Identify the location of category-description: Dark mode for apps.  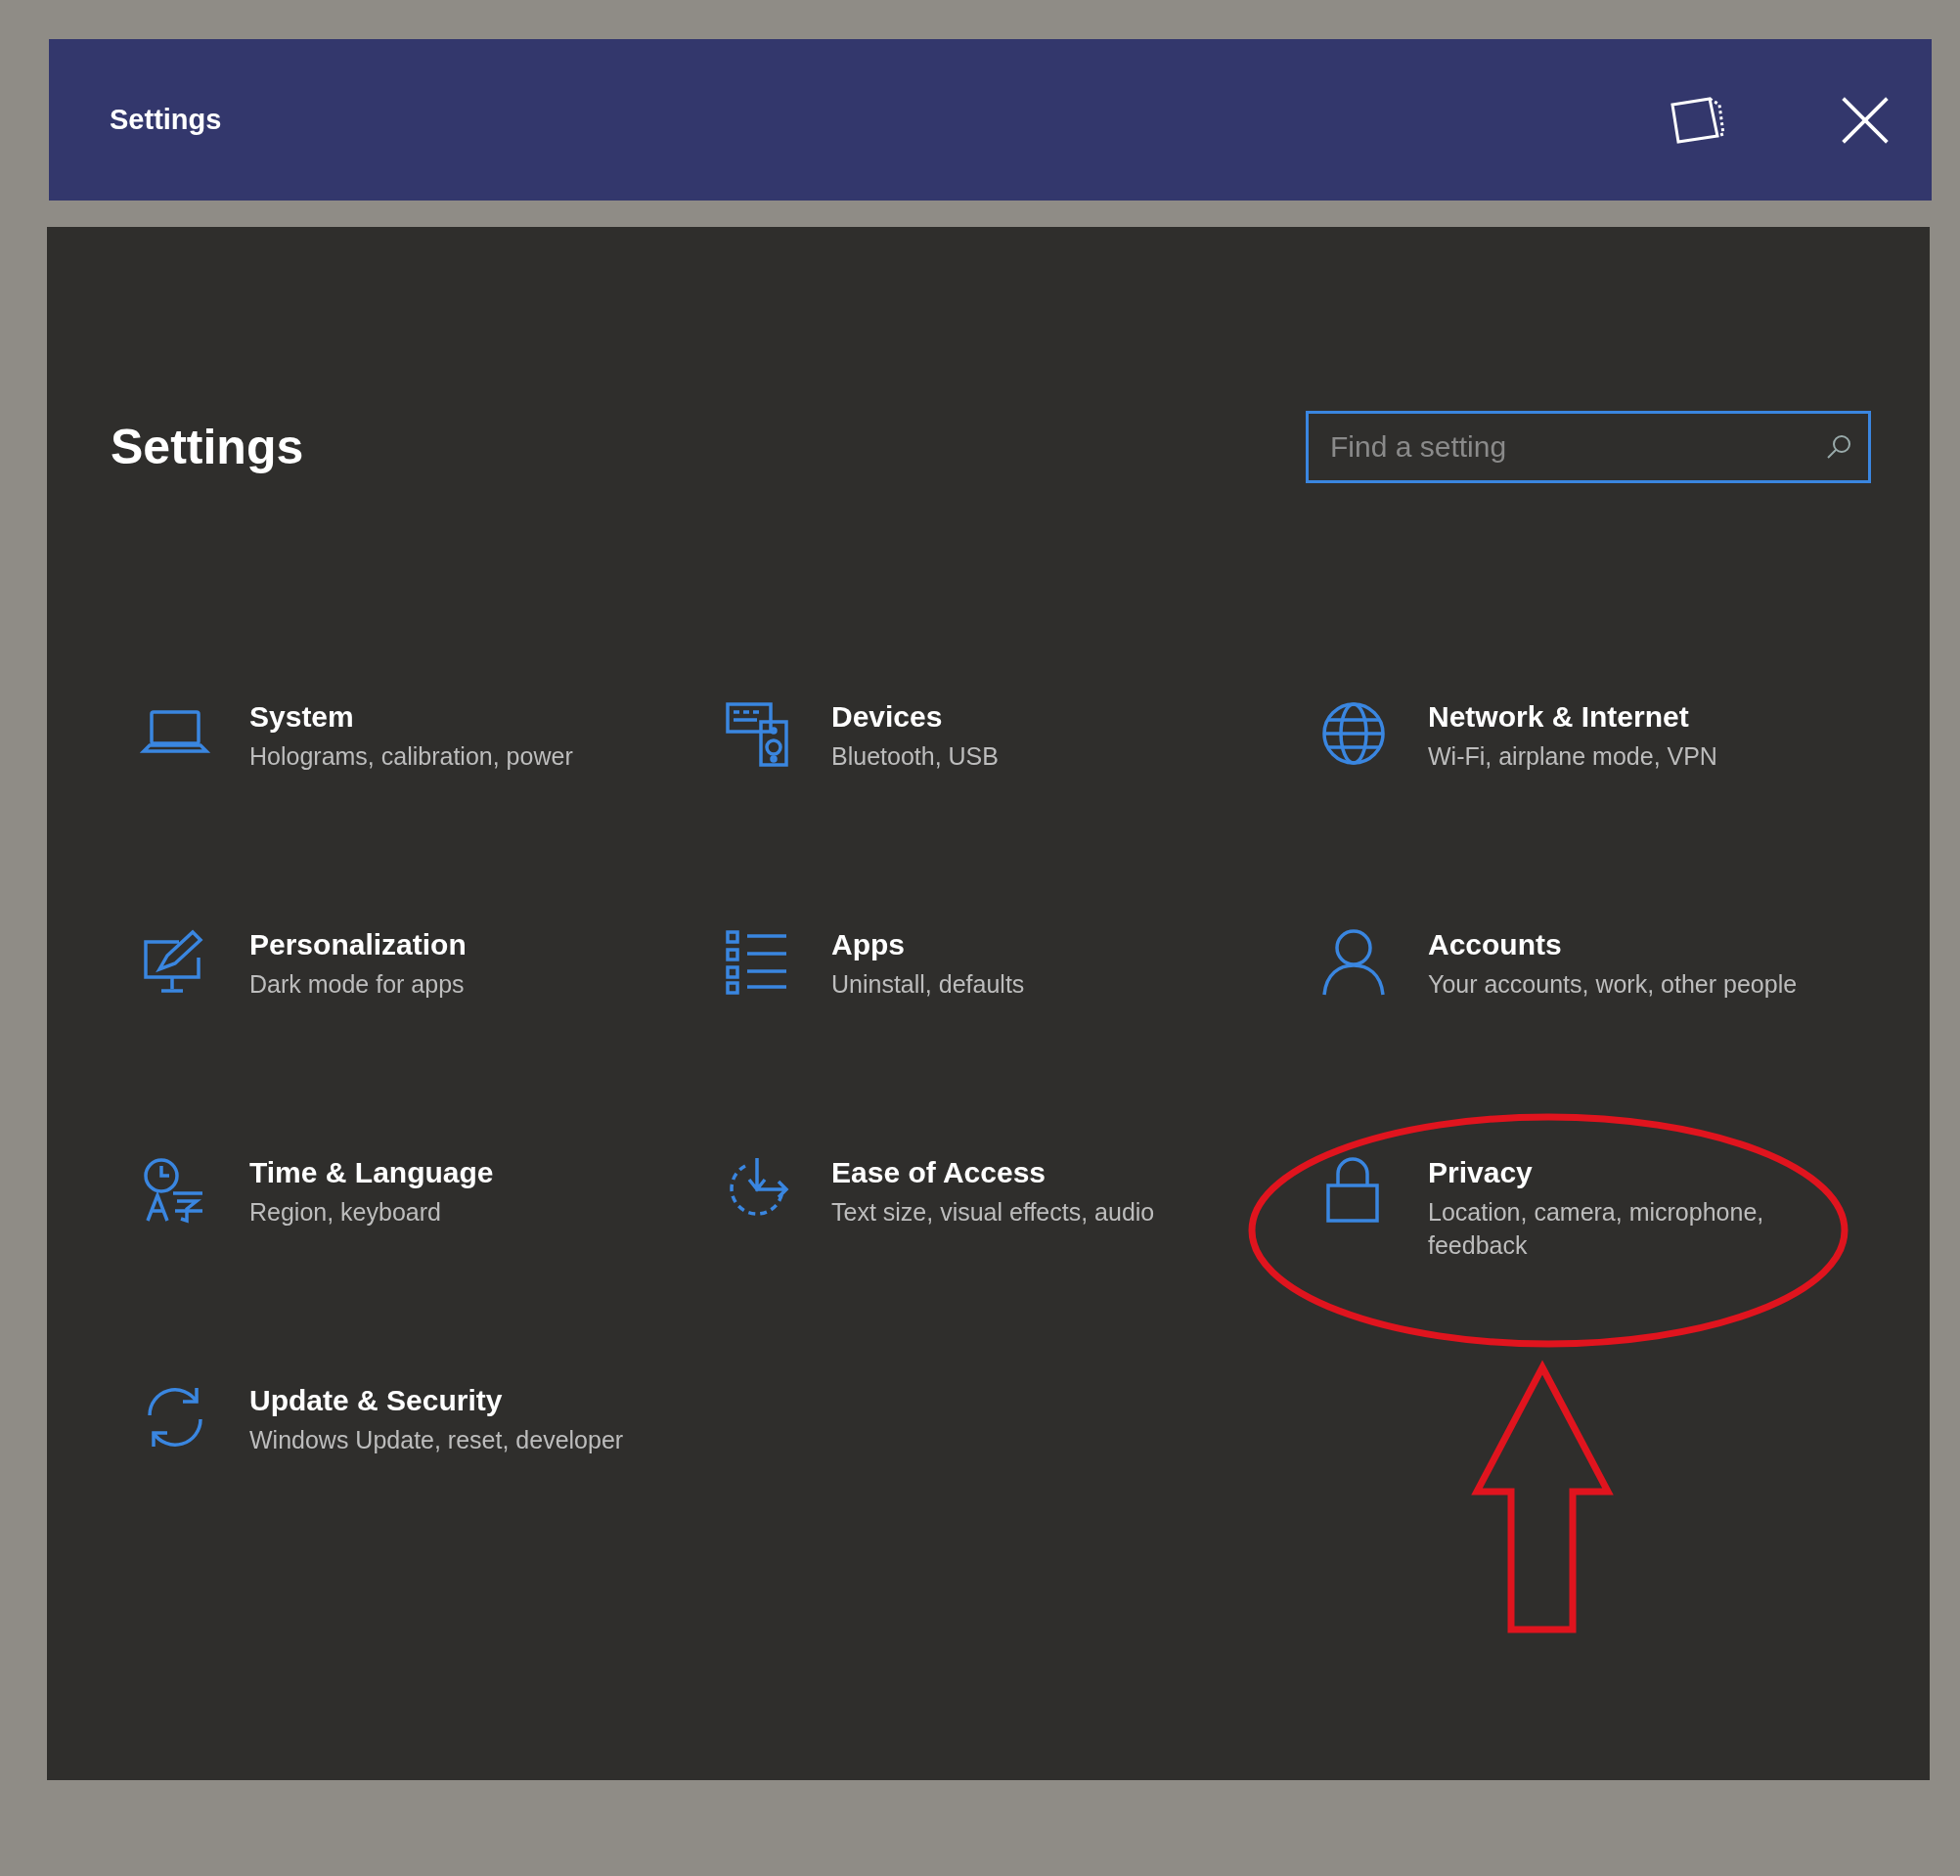
(357, 984).